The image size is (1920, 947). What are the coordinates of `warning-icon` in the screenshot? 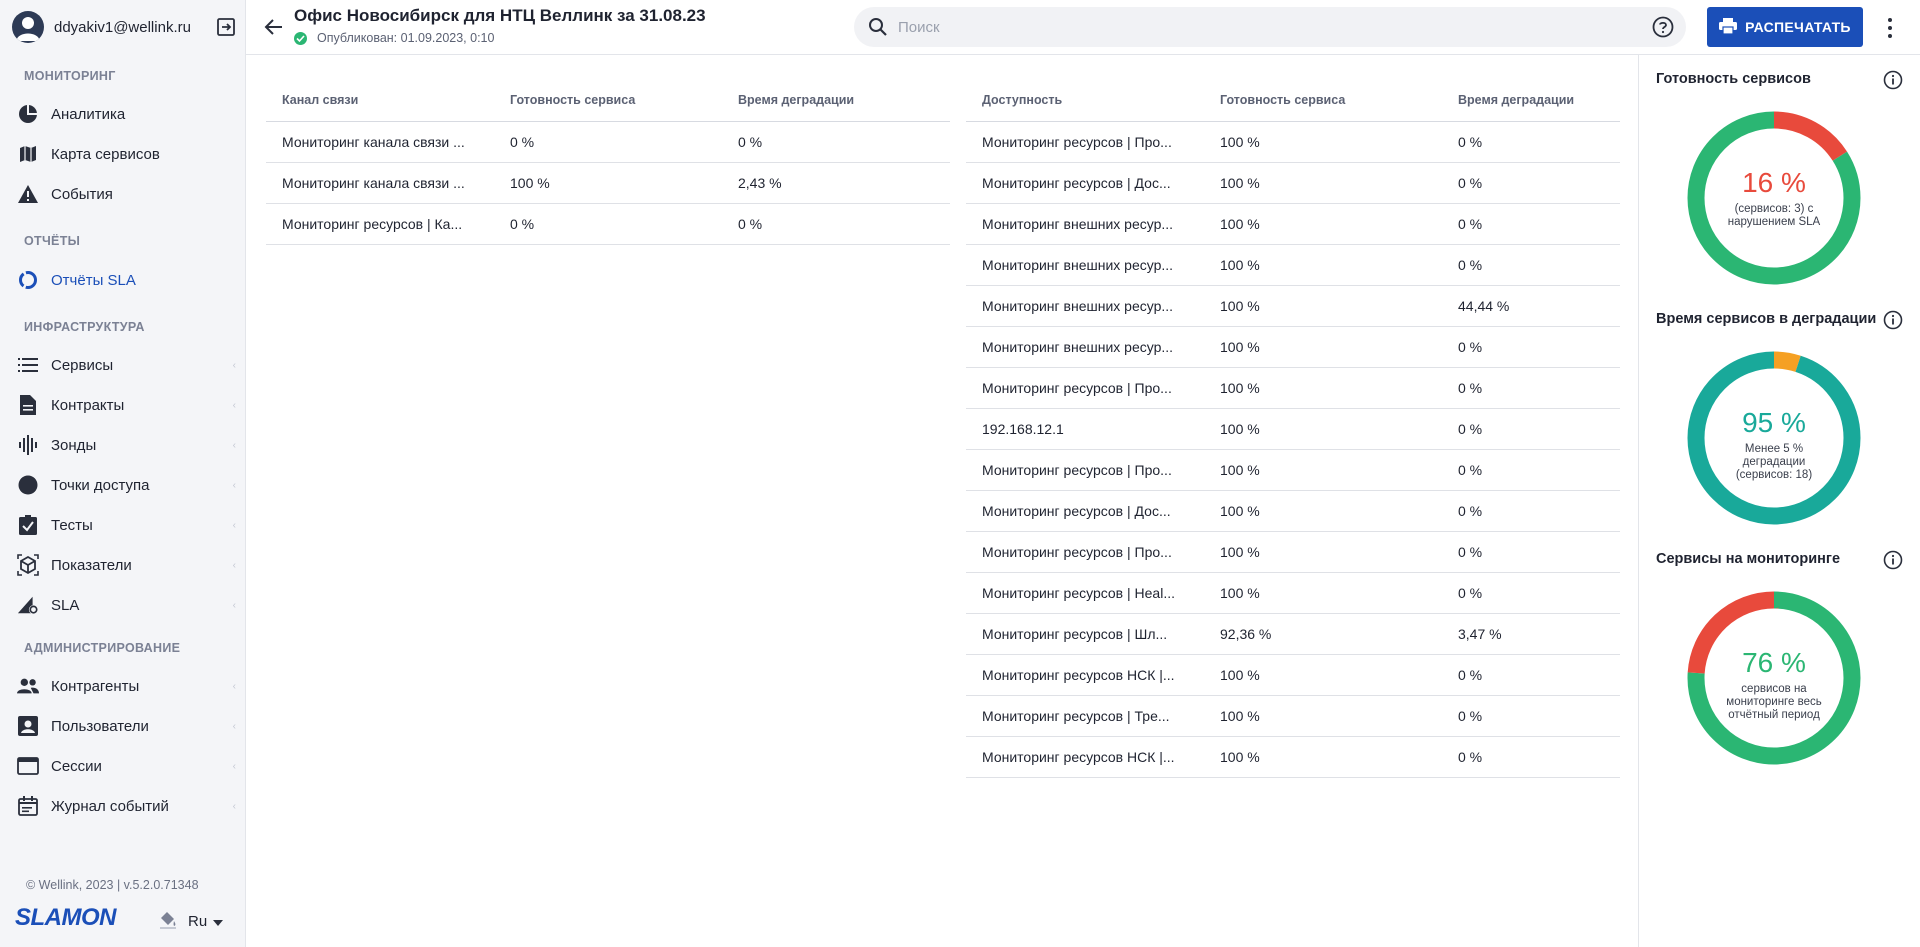 It's located at (28, 194).